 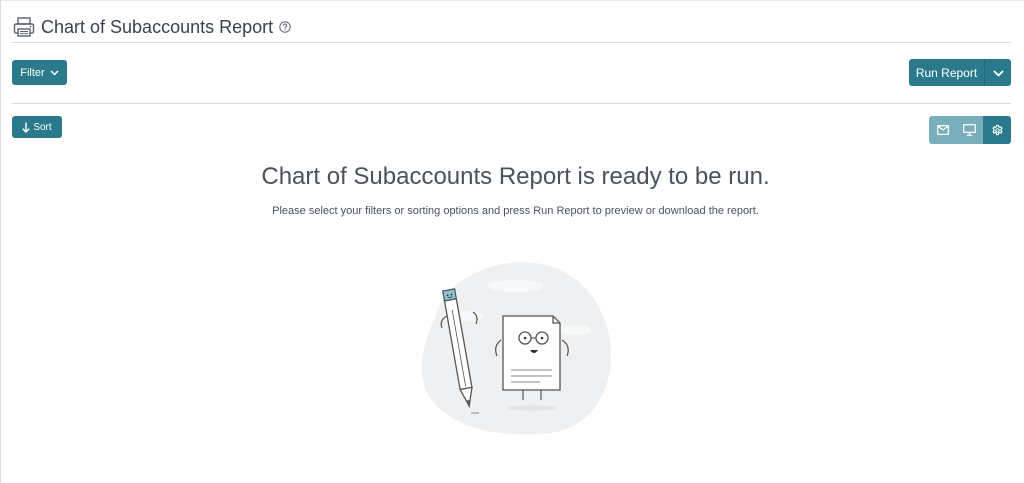 I want to click on window-top-border, so click(x=512, y=0).